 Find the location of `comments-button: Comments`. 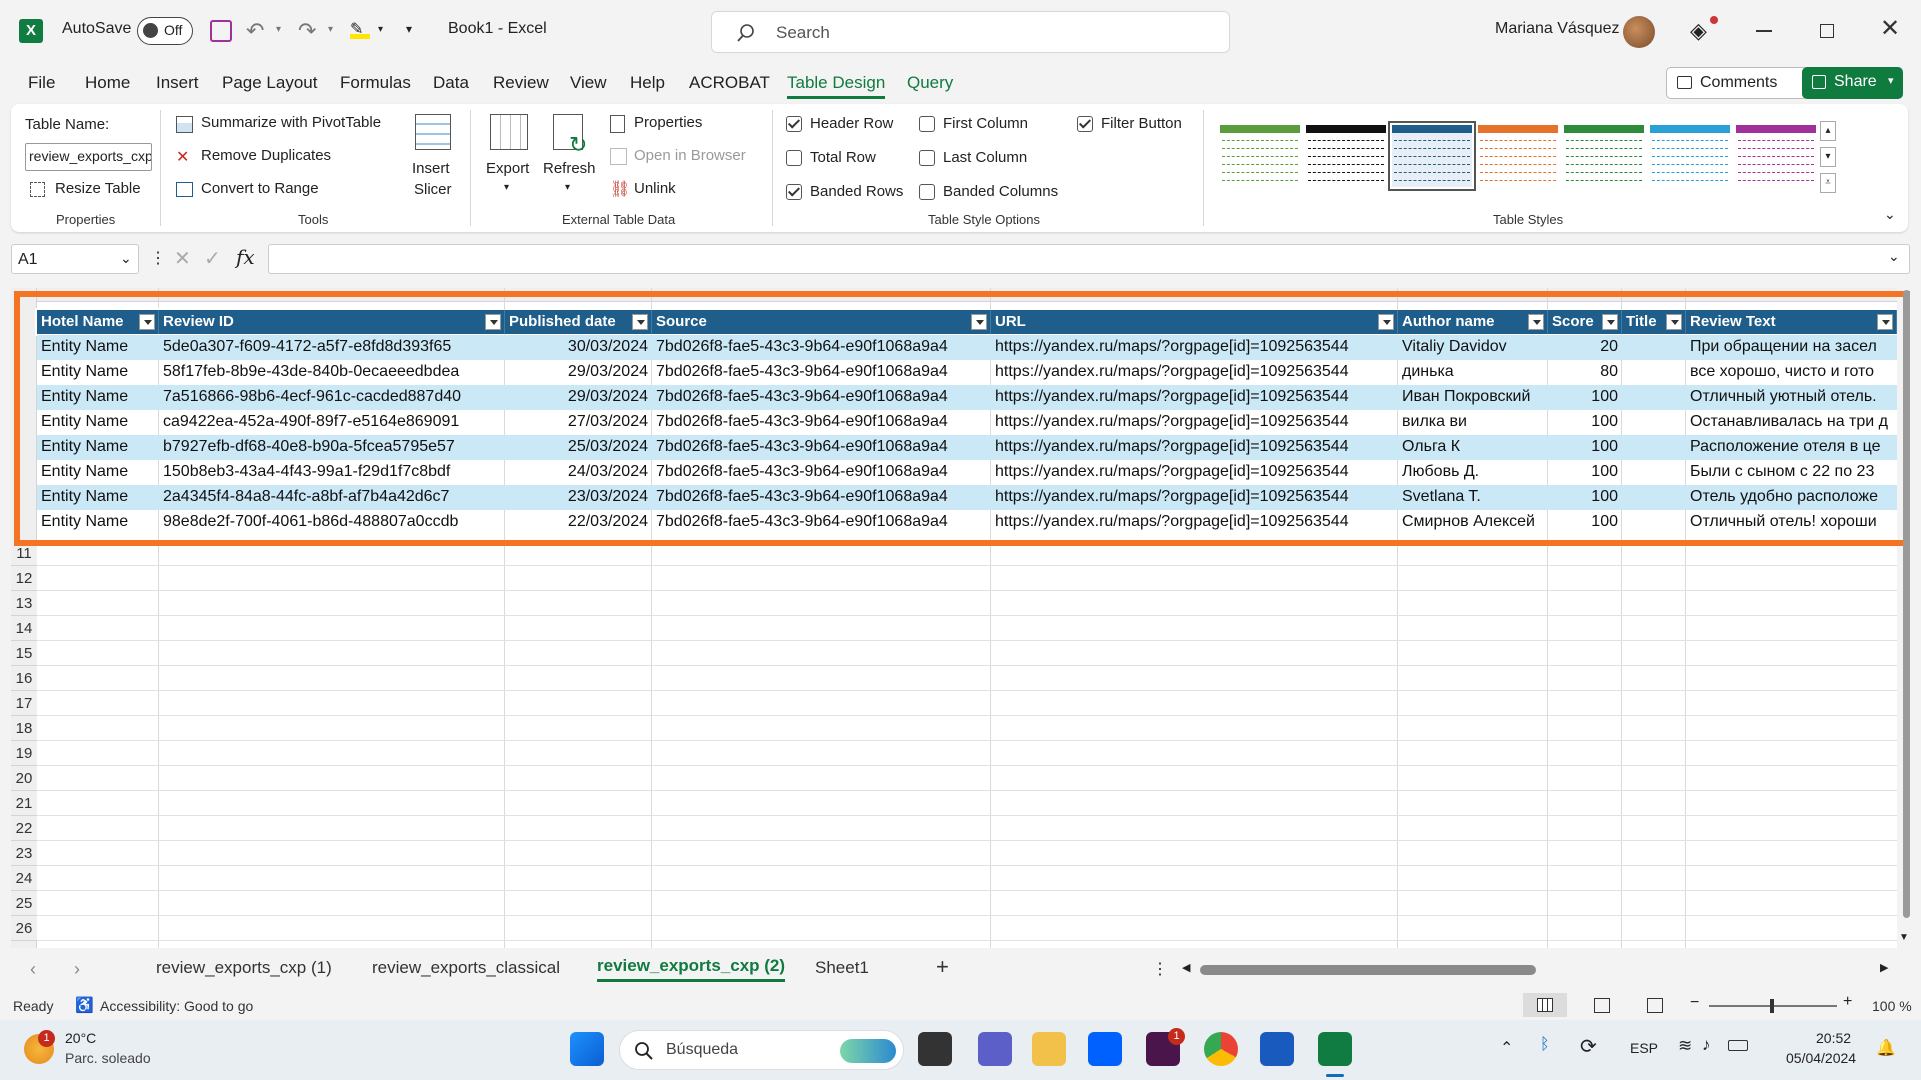

comments-button: Comments is located at coordinates (1737, 83).